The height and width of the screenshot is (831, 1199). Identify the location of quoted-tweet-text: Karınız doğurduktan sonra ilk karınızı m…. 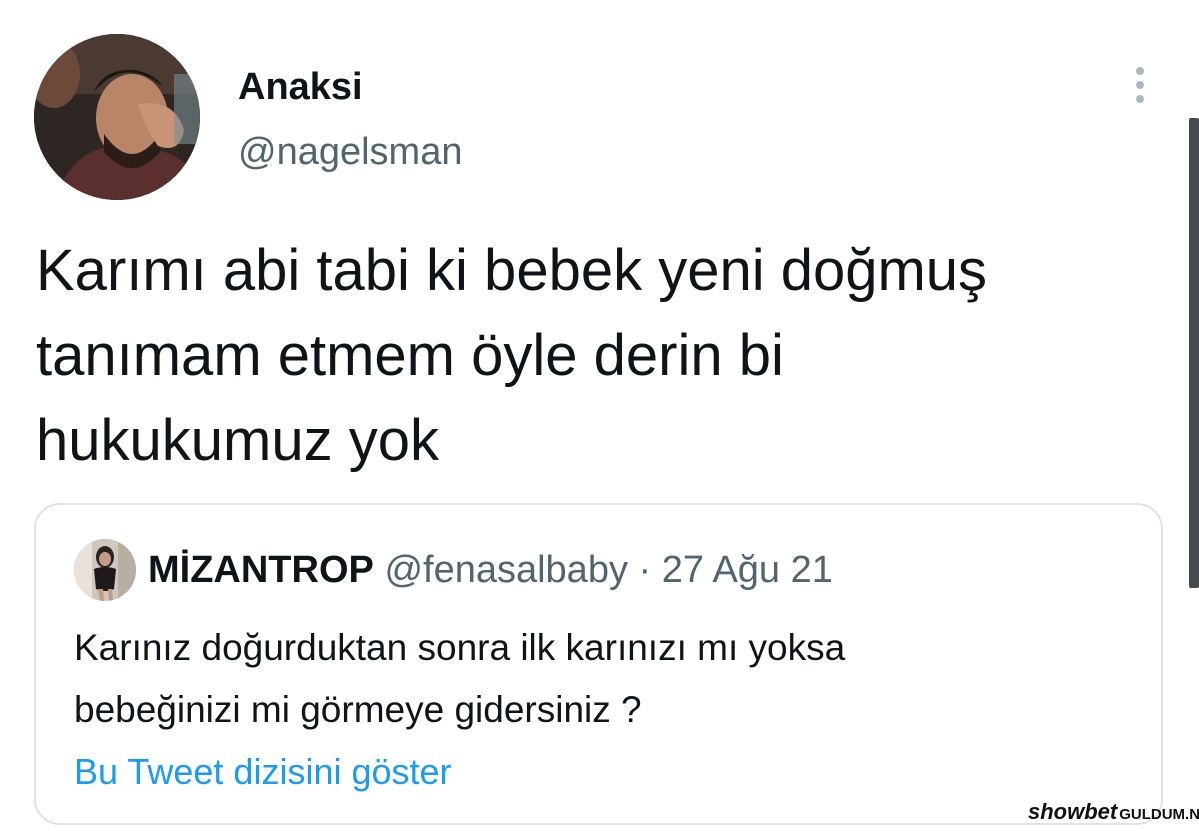
(459, 679).